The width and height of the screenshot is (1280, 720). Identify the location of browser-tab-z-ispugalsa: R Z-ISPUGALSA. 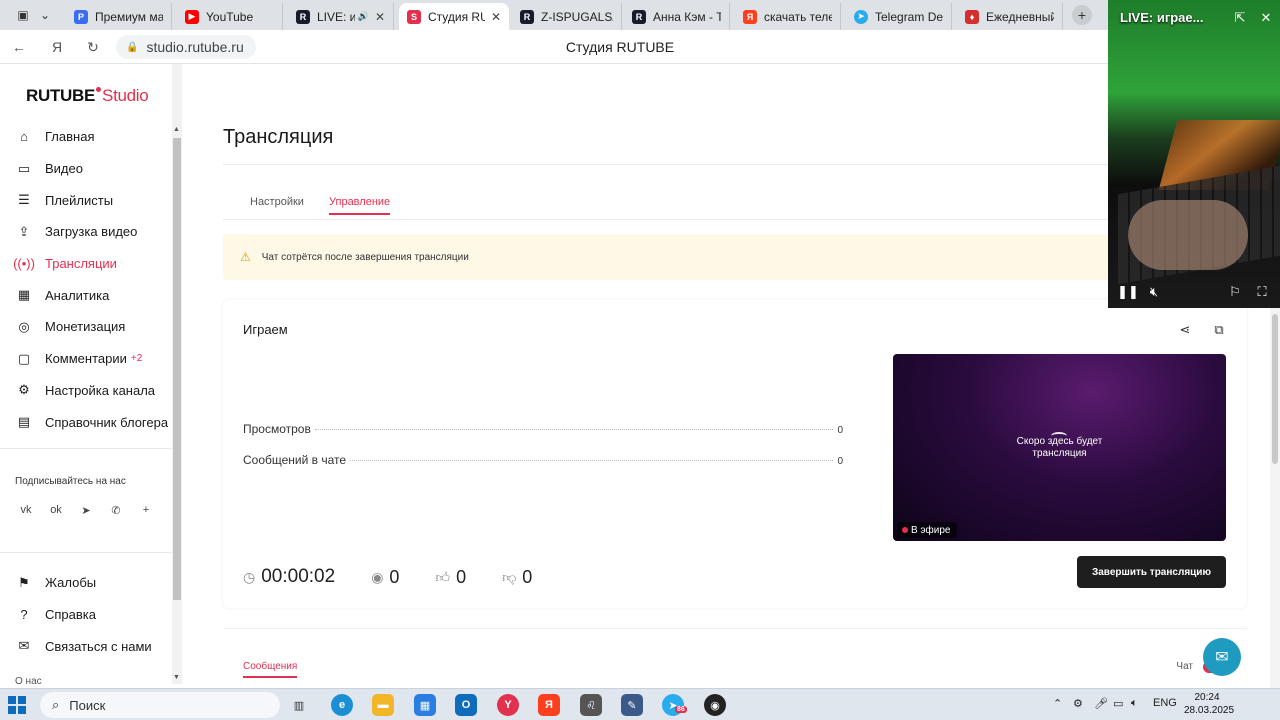
(567, 16).